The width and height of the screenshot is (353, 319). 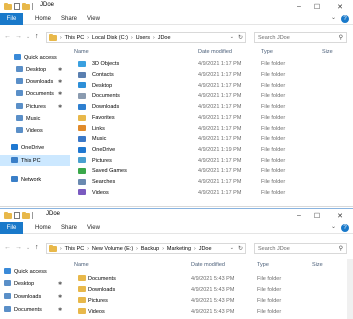 I want to click on table-row: Contacts 4/9/2021 1:17 PM File folder, so click(x=213, y=75).